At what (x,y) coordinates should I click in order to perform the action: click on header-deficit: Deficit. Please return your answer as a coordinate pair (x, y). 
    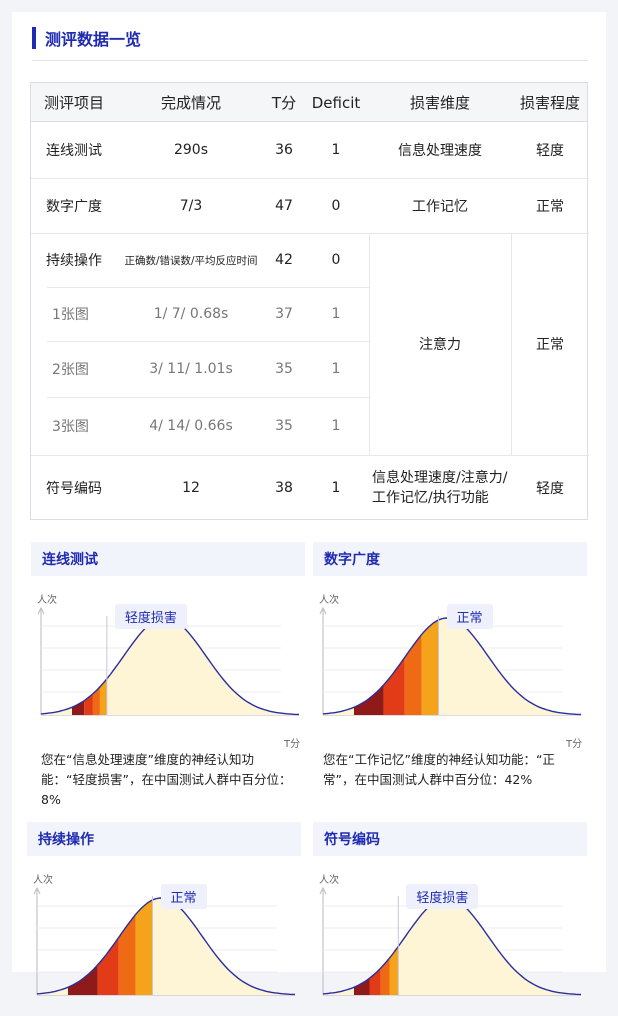
    Looking at the image, I should click on (336, 102).